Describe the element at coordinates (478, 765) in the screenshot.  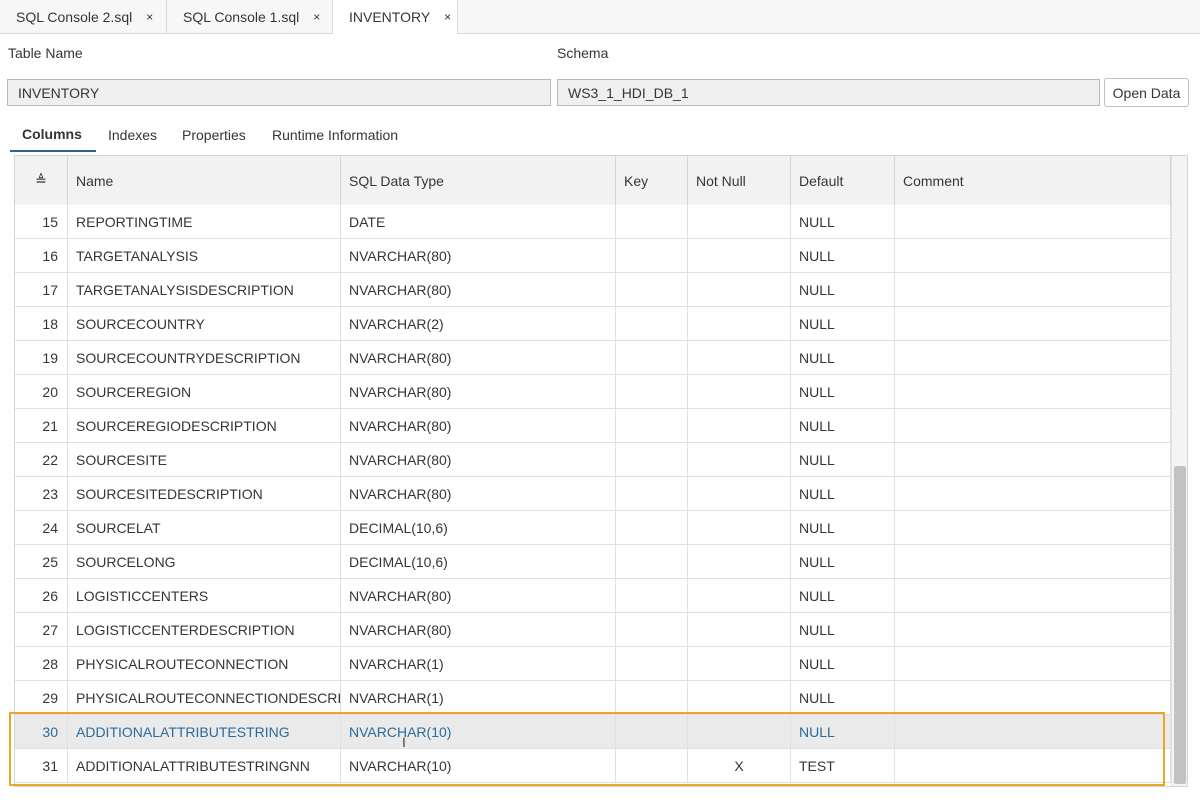
I see `data-type-cell: NVARCHAR(10)` at that location.